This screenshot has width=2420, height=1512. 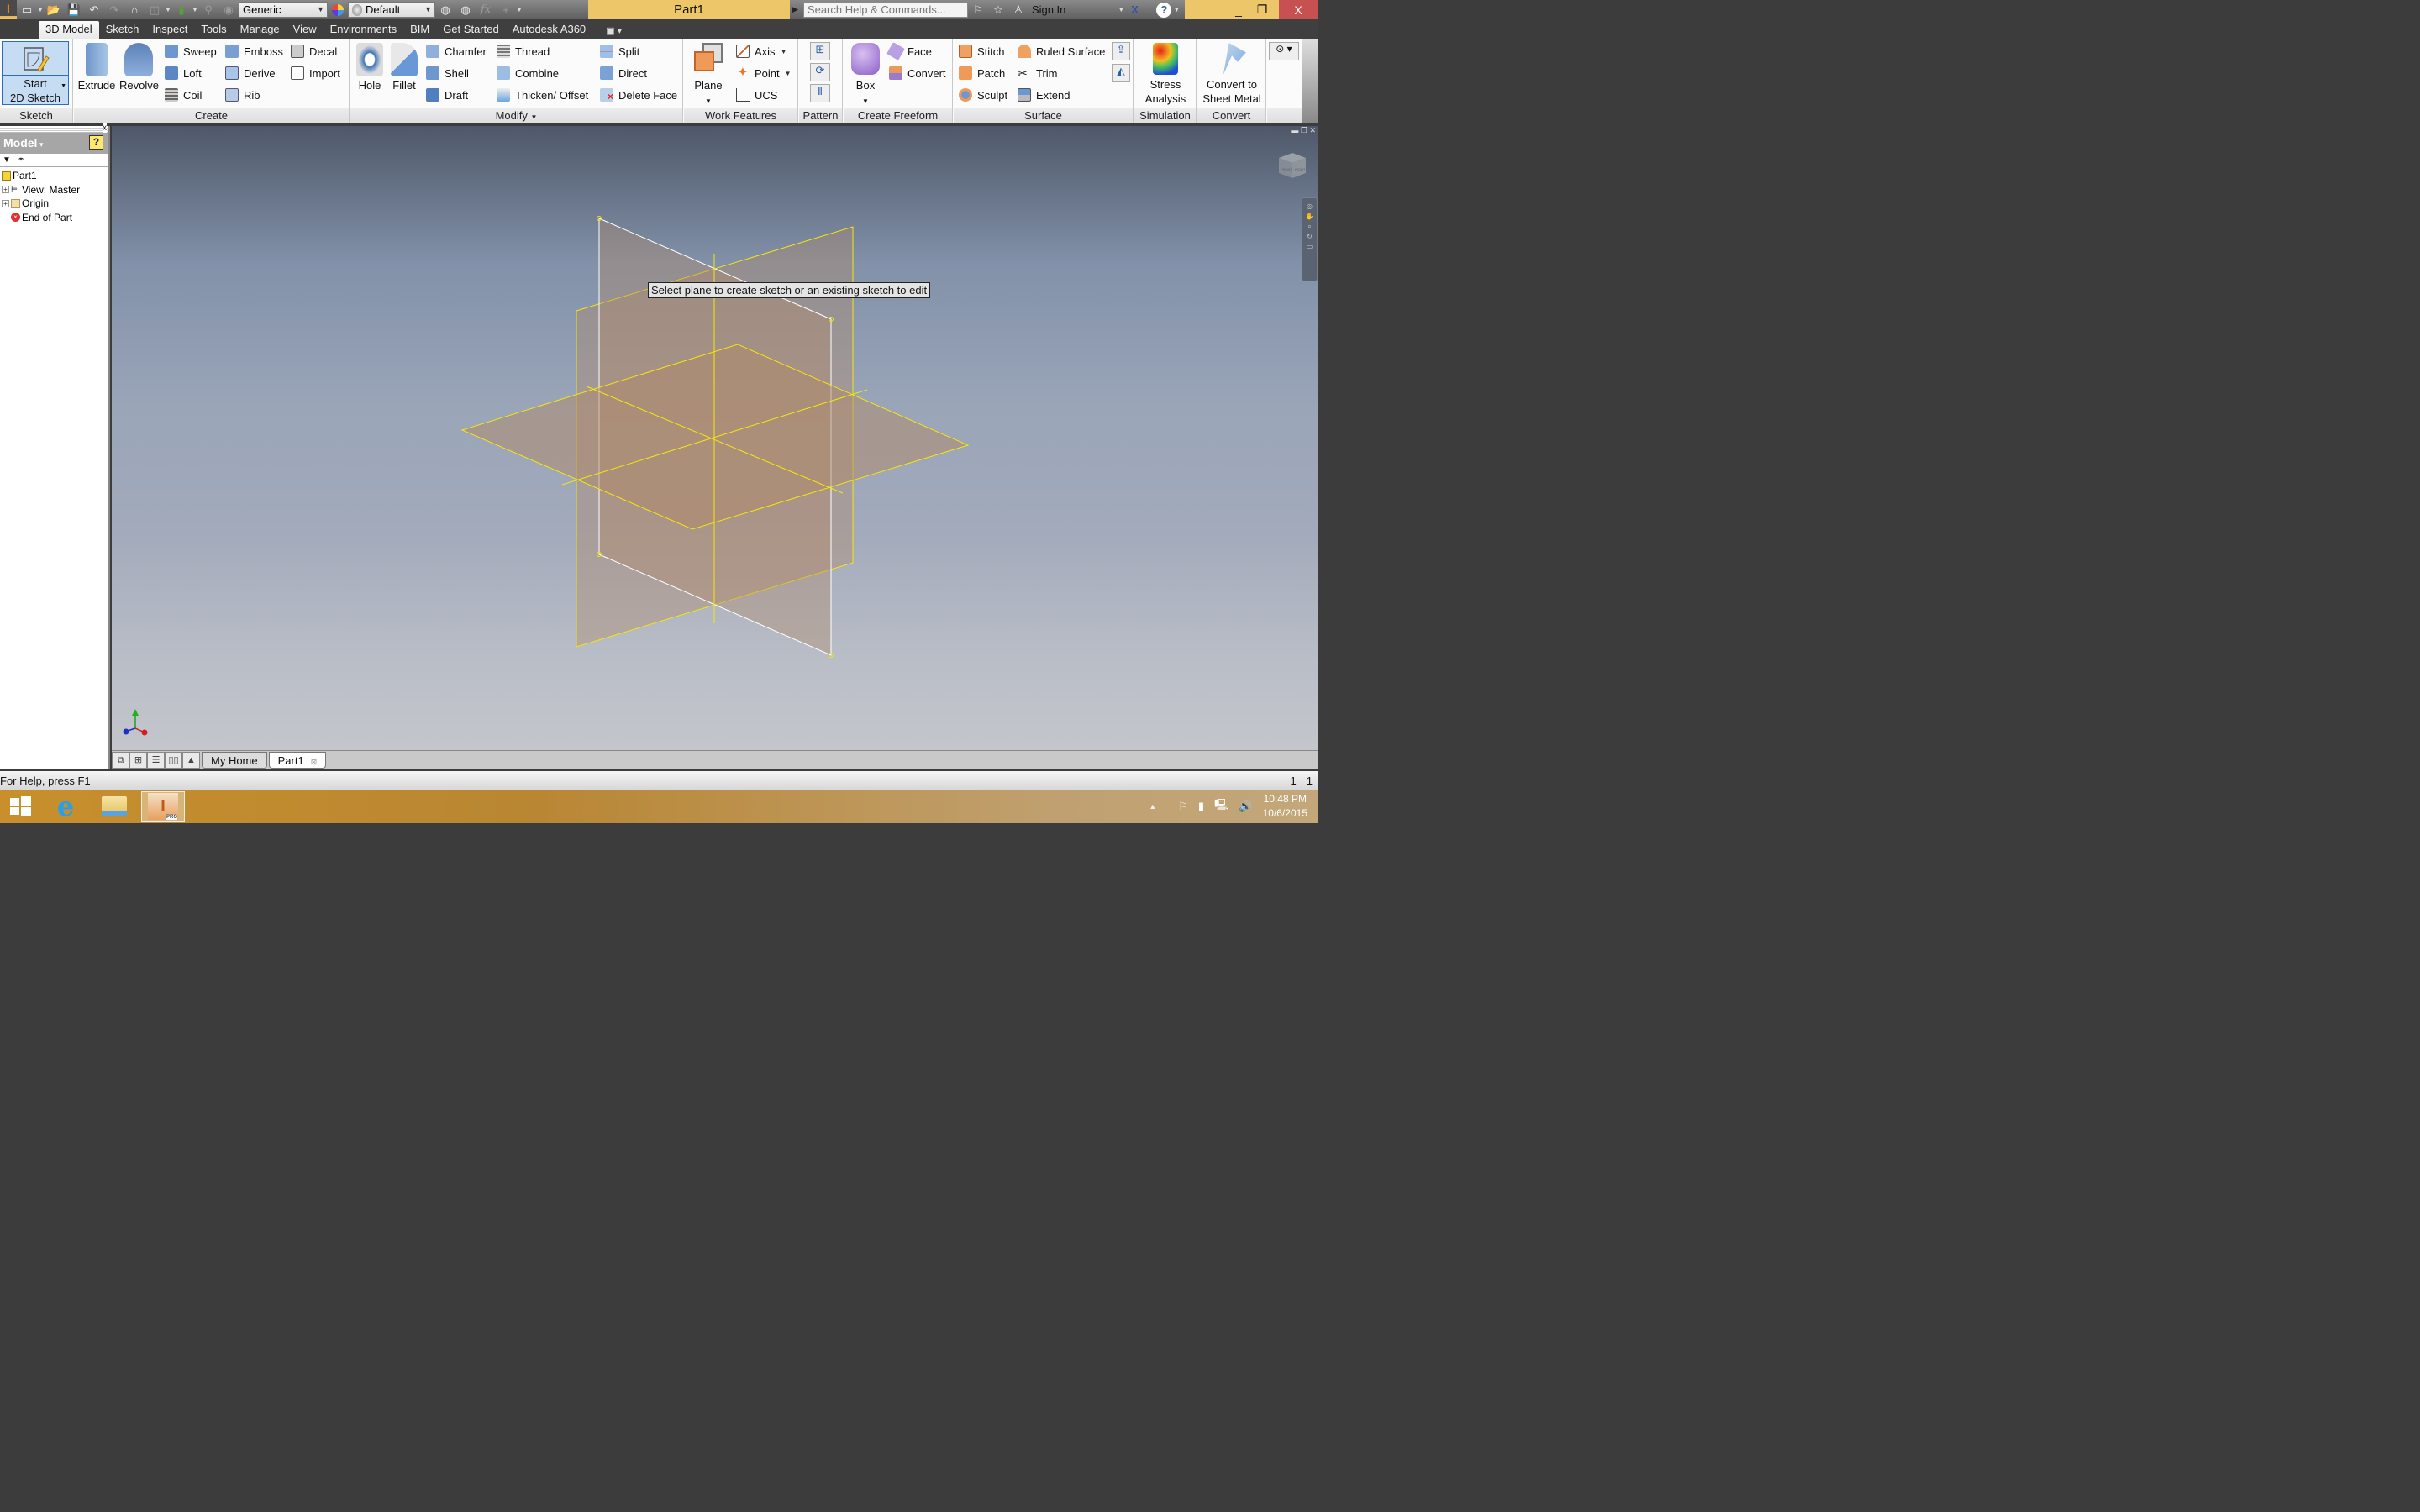 I want to click on sign-in-dropdown-icon: ▼, so click(x=1121, y=9).